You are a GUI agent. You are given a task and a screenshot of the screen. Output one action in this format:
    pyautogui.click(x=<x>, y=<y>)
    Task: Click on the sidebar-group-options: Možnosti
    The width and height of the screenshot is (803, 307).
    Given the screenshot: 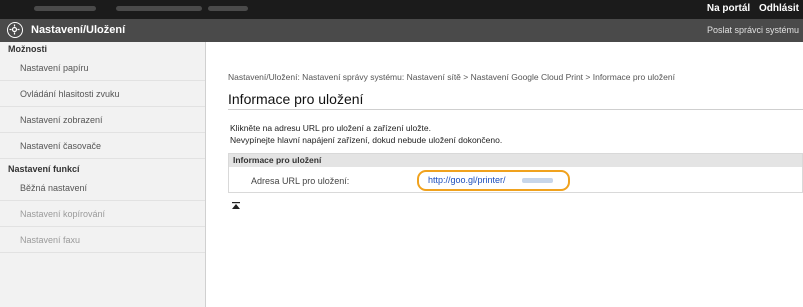 What is the action you would take?
    pyautogui.click(x=27, y=49)
    